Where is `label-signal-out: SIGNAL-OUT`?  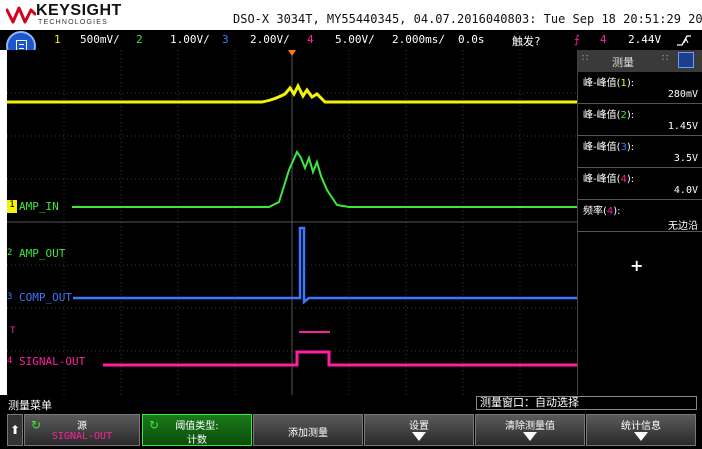
label-signal-out: SIGNAL-OUT is located at coordinates (52, 361).